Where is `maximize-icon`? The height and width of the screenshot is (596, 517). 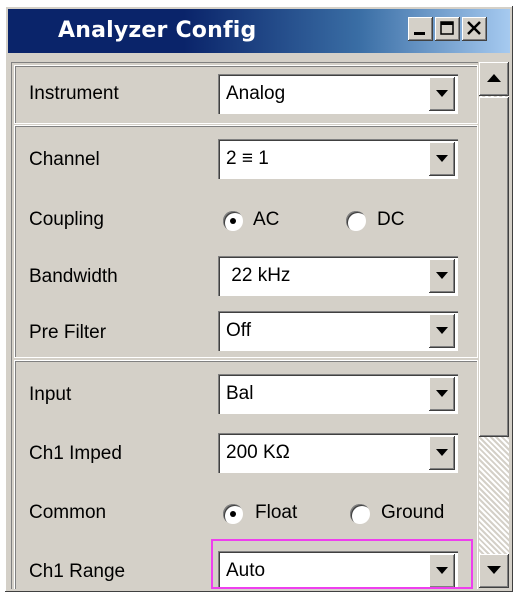 maximize-icon is located at coordinates (447, 28).